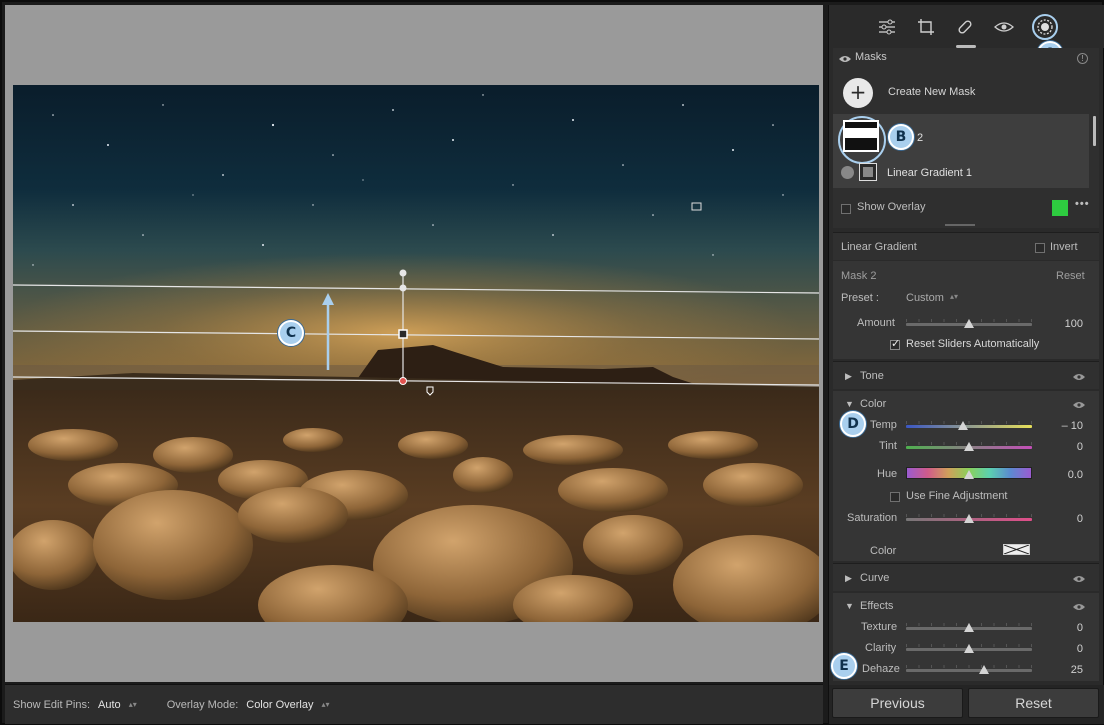 The image size is (1104, 725). Describe the element at coordinates (871, 57) in the screenshot. I see `masks-title: Masks` at that location.